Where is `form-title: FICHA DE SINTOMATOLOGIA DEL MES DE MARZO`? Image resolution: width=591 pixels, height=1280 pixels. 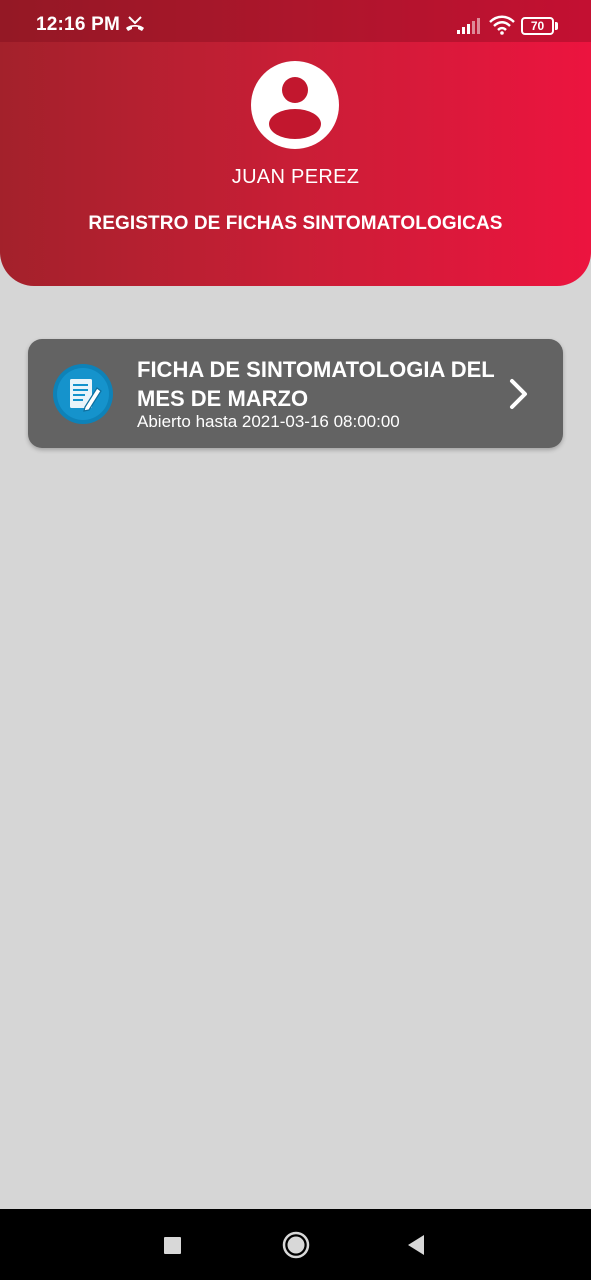 form-title: FICHA DE SINTOMATOLOGIA DEL MES DE MARZO is located at coordinates (316, 384).